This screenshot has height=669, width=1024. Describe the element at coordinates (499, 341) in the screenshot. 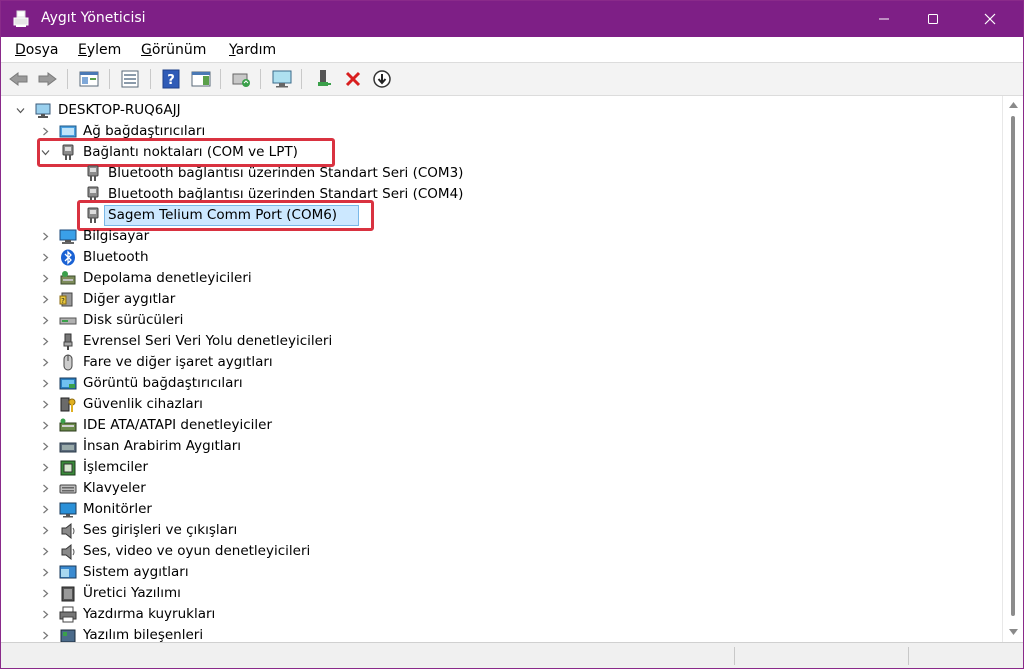

I see `tree-category: Evrensel Seri Veri Yolu denetleyicileri` at that location.